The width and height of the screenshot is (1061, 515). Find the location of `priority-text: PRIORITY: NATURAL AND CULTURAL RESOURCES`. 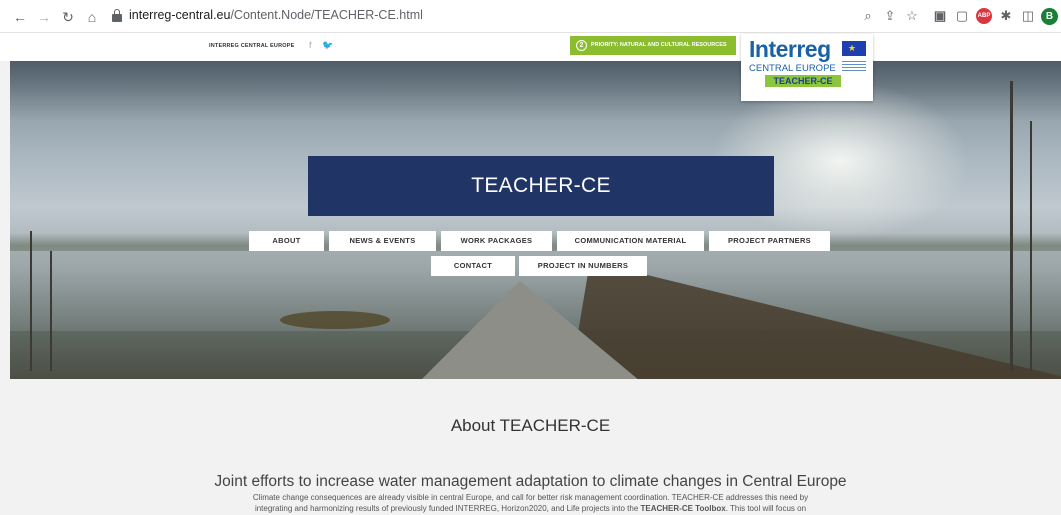

priority-text: PRIORITY: NATURAL AND CULTURAL RESOURCES is located at coordinates (659, 45).